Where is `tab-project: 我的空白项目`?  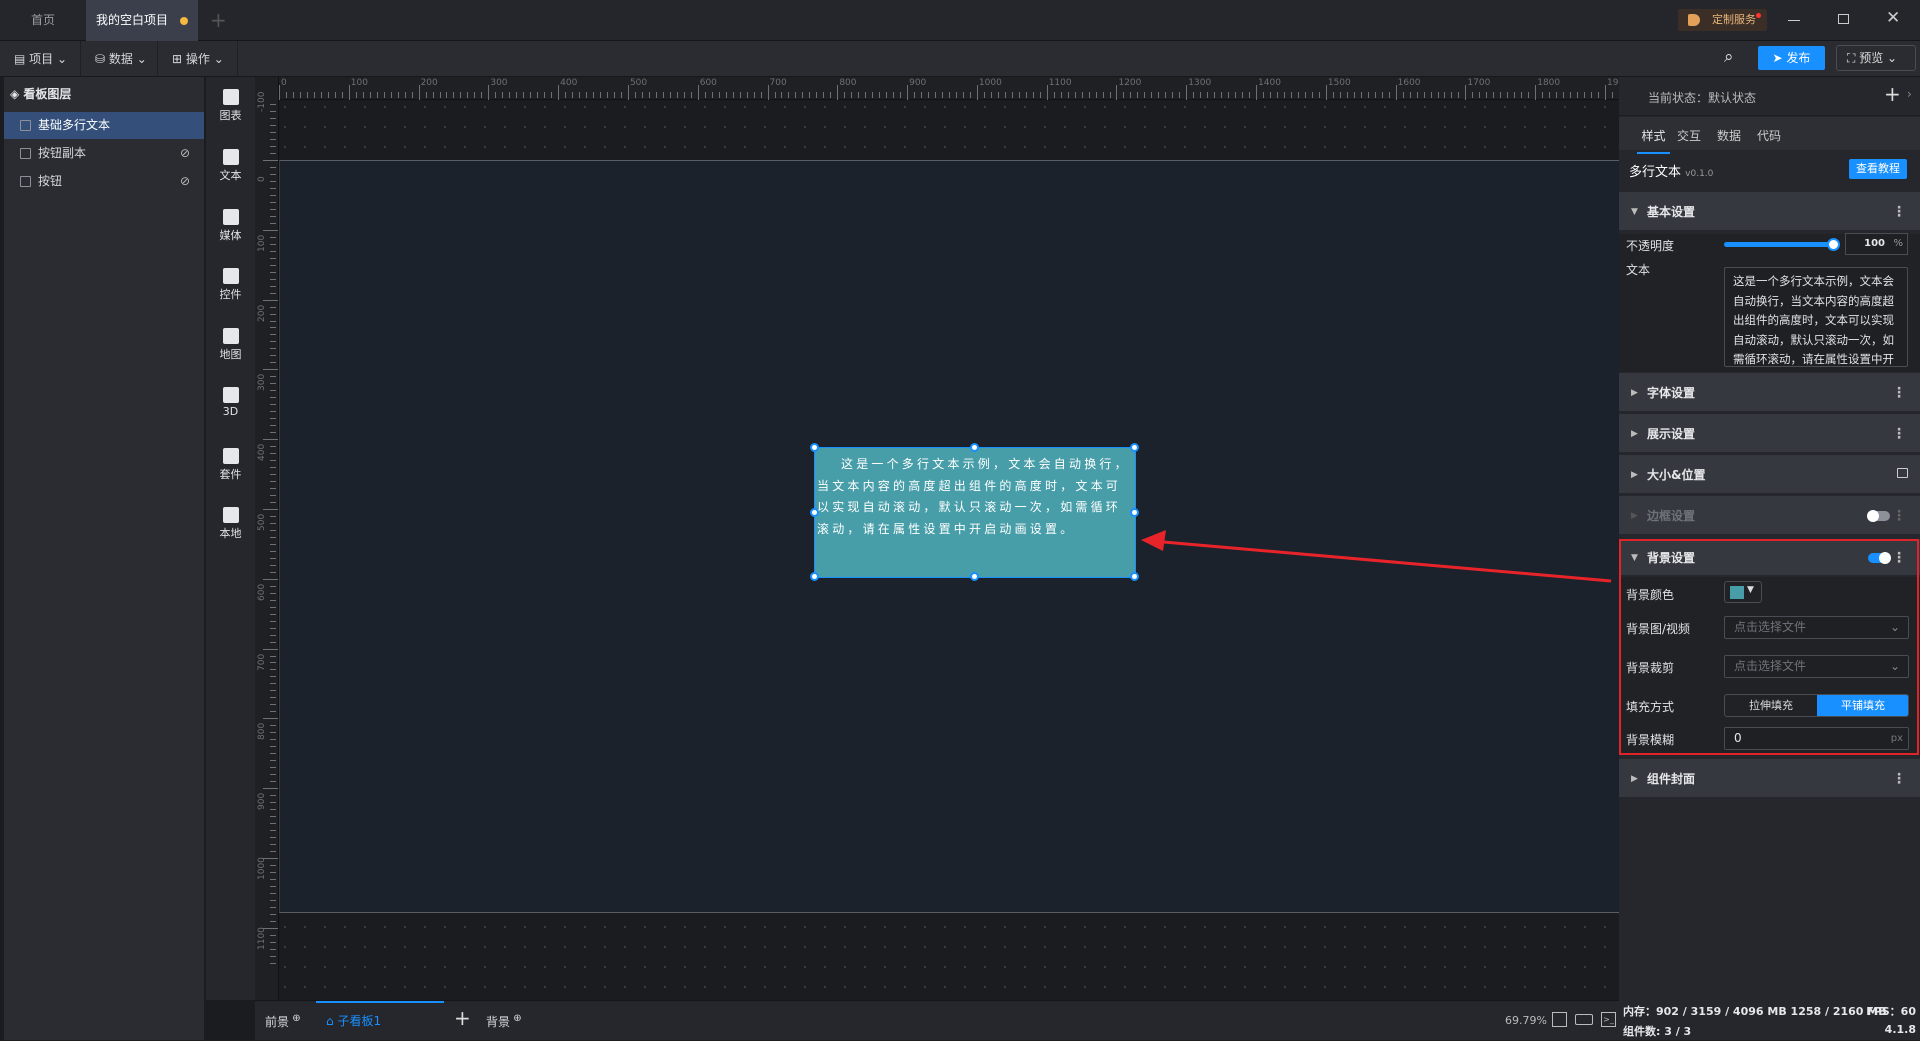 tab-project: 我的空白项目 is located at coordinates (142, 20).